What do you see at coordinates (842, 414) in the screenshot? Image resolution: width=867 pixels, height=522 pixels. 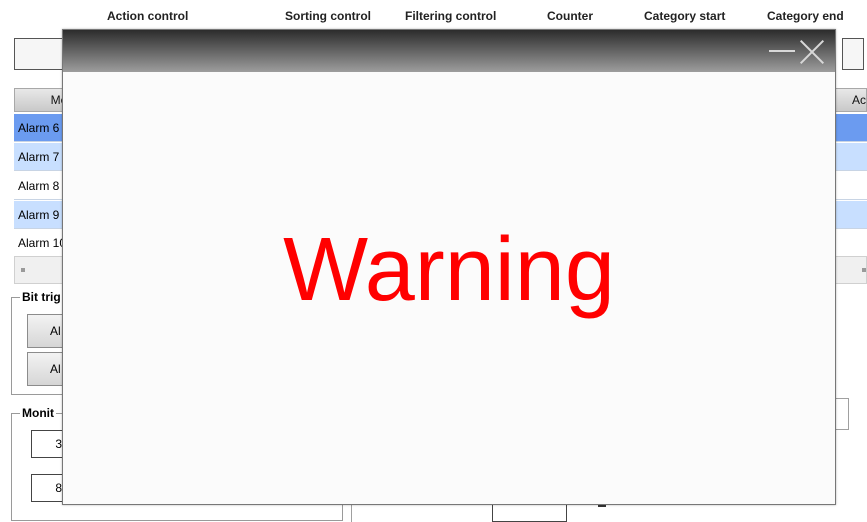 I see `right-input-field` at bounding box center [842, 414].